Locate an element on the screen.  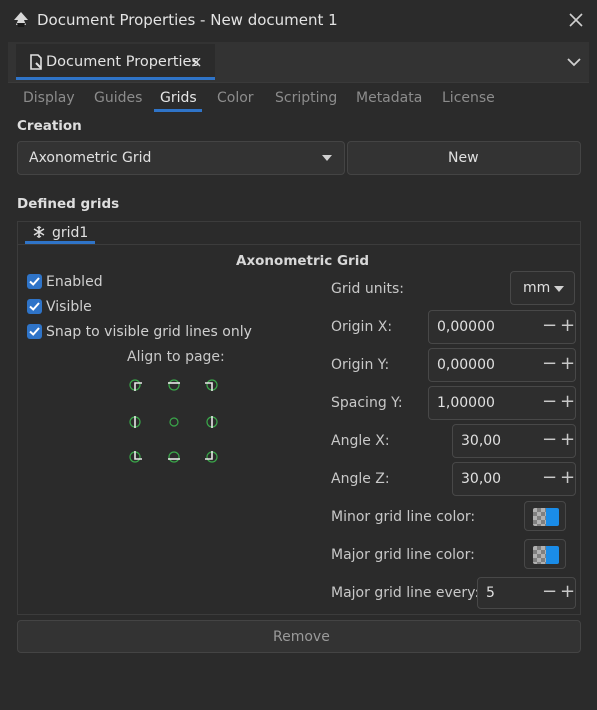
align-to-page-label: Align to page: is located at coordinates (176, 357).